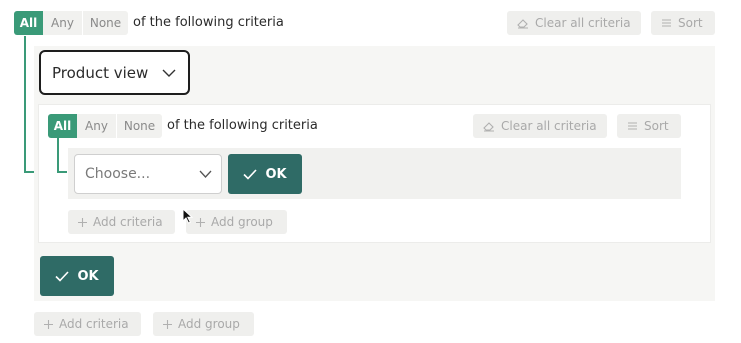  I want to click on outer-connector-rail, so click(25, 104).